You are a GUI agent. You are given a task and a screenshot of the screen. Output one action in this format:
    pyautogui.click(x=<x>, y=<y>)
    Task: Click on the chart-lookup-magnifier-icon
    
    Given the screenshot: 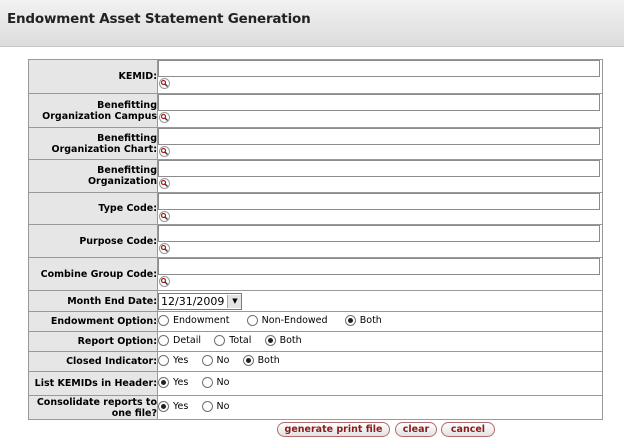 What is the action you would take?
    pyautogui.click(x=164, y=151)
    